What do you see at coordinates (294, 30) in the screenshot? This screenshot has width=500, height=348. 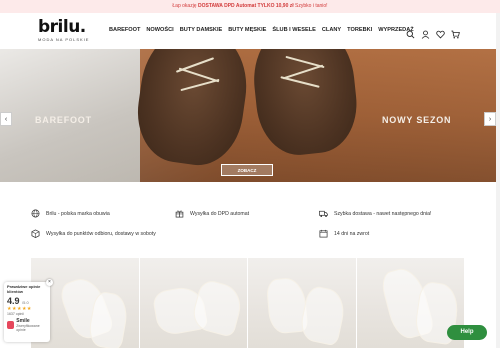 I see `nav-item-slub-i-wesele: ŚLUB I WESELE` at bounding box center [294, 30].